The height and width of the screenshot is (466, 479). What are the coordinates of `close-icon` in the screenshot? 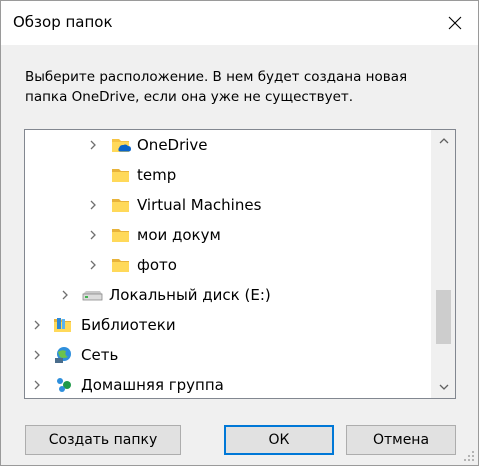 It's located at (455, 23).